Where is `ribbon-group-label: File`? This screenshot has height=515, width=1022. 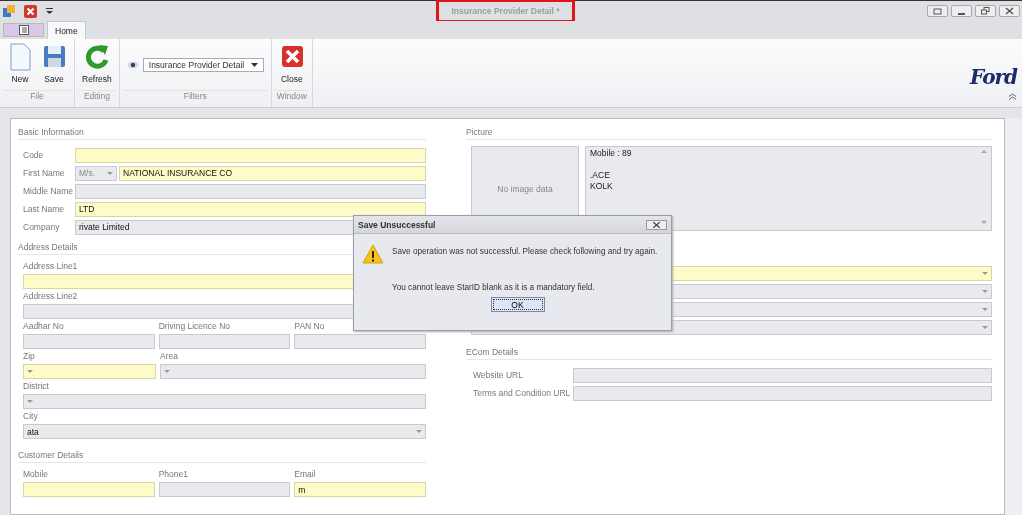
ribbon-group-label: File is located at coordinates (37, 98).